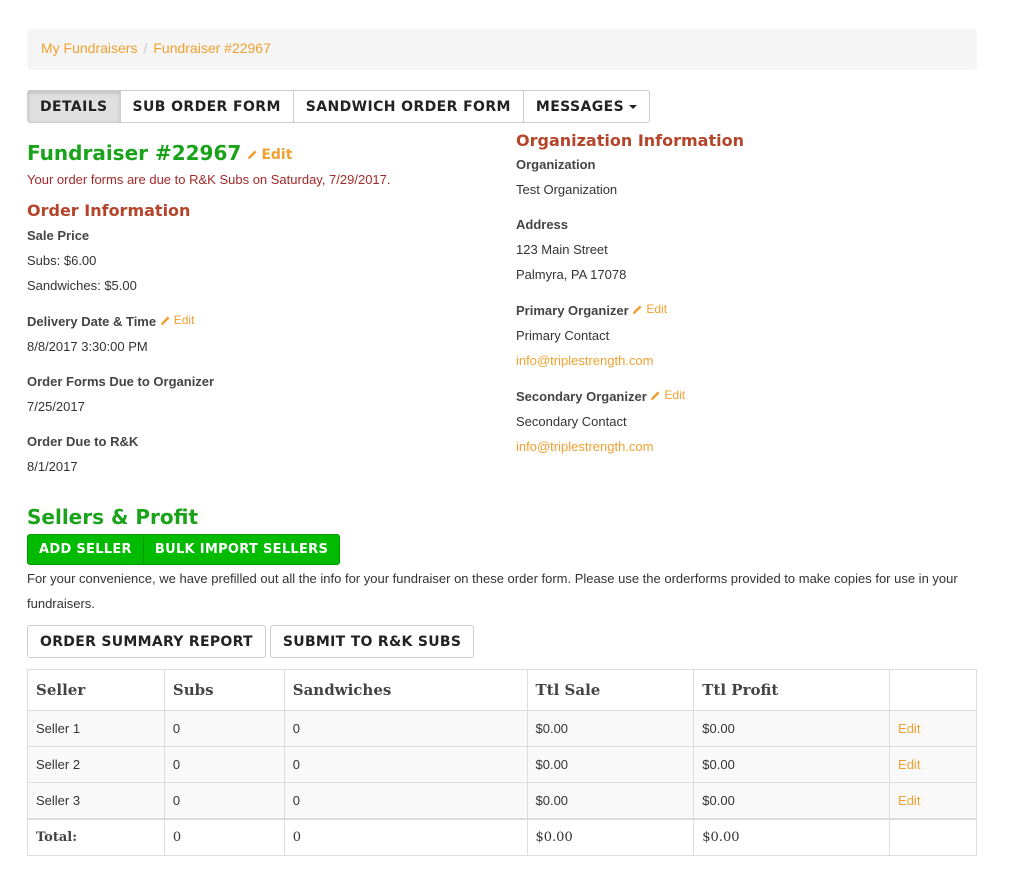  What do you see at coordinates (96, 800) in the screenshot?
I see `cell-seller: Seller 3` at bounding box center [96, 800].